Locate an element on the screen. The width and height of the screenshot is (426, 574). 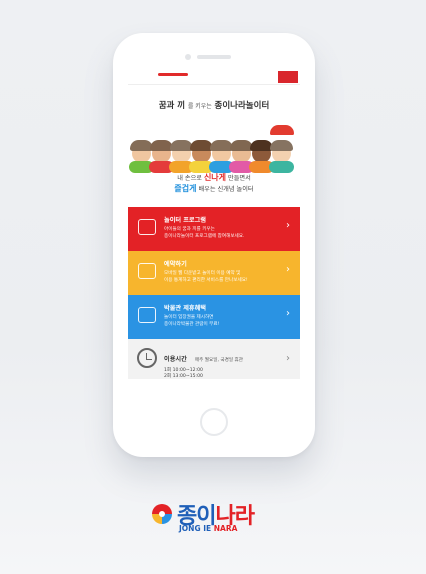
tagline-highlight-blue: 즐겁게 is located at coordinates (185, 188).